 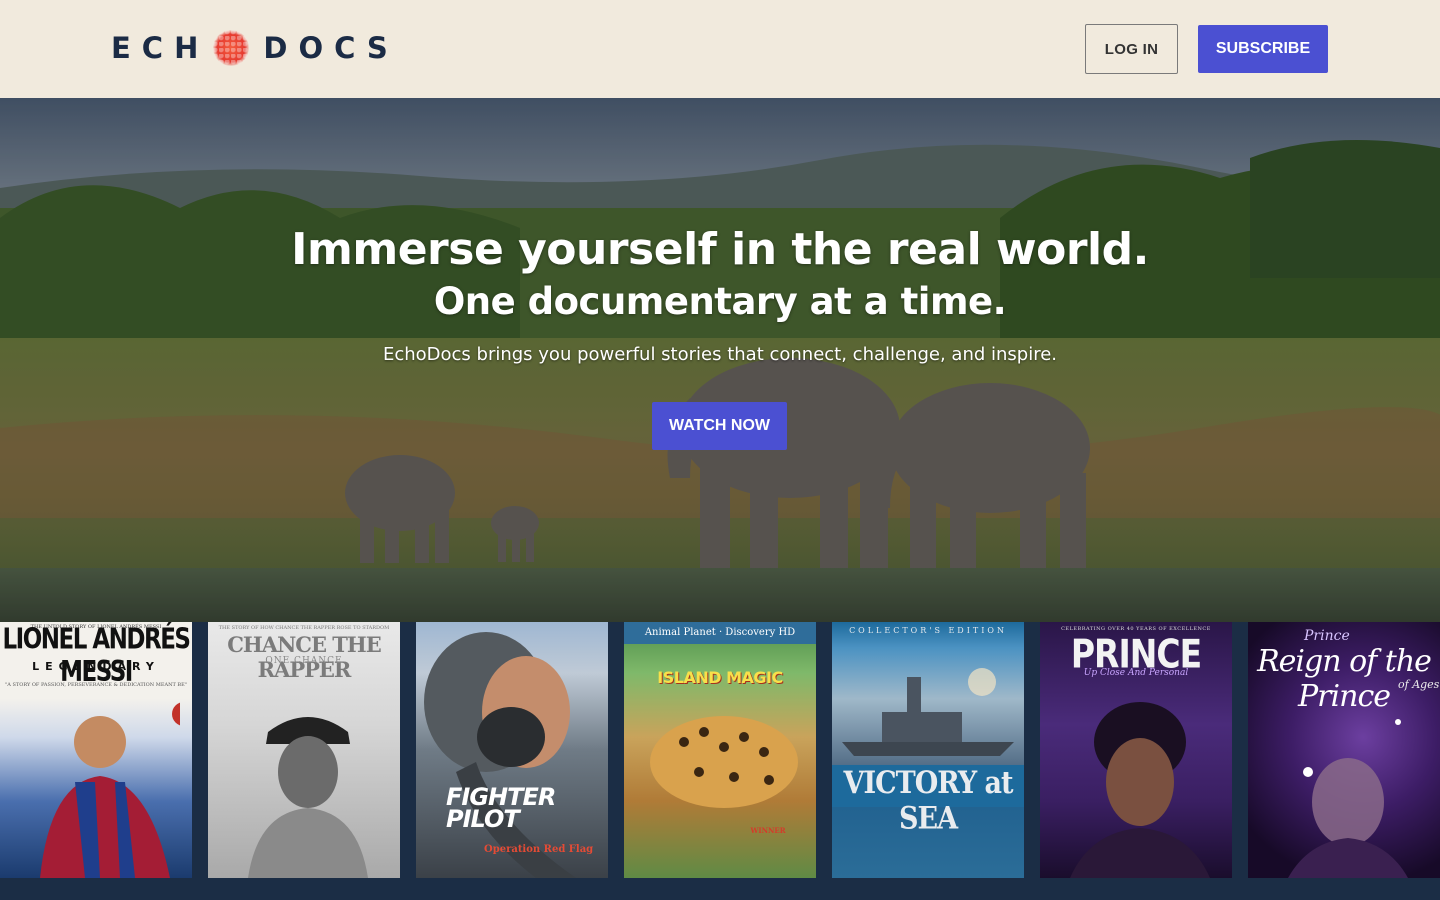 I want to click on poster-subtitle: ONE CHANCE, so click(x=304, y=661).